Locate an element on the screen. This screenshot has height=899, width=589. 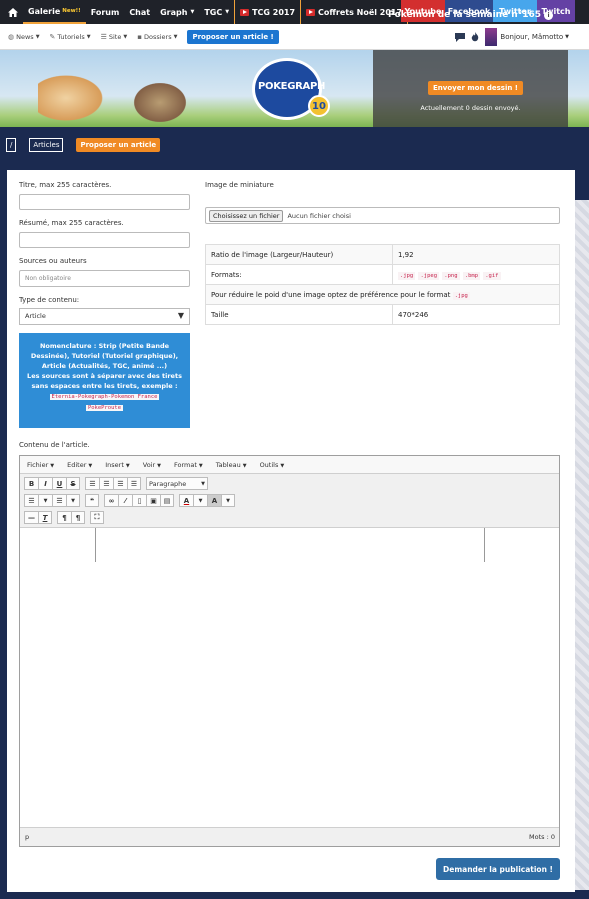
nav-forum-label: Forum is located at coordinates (105, 12).